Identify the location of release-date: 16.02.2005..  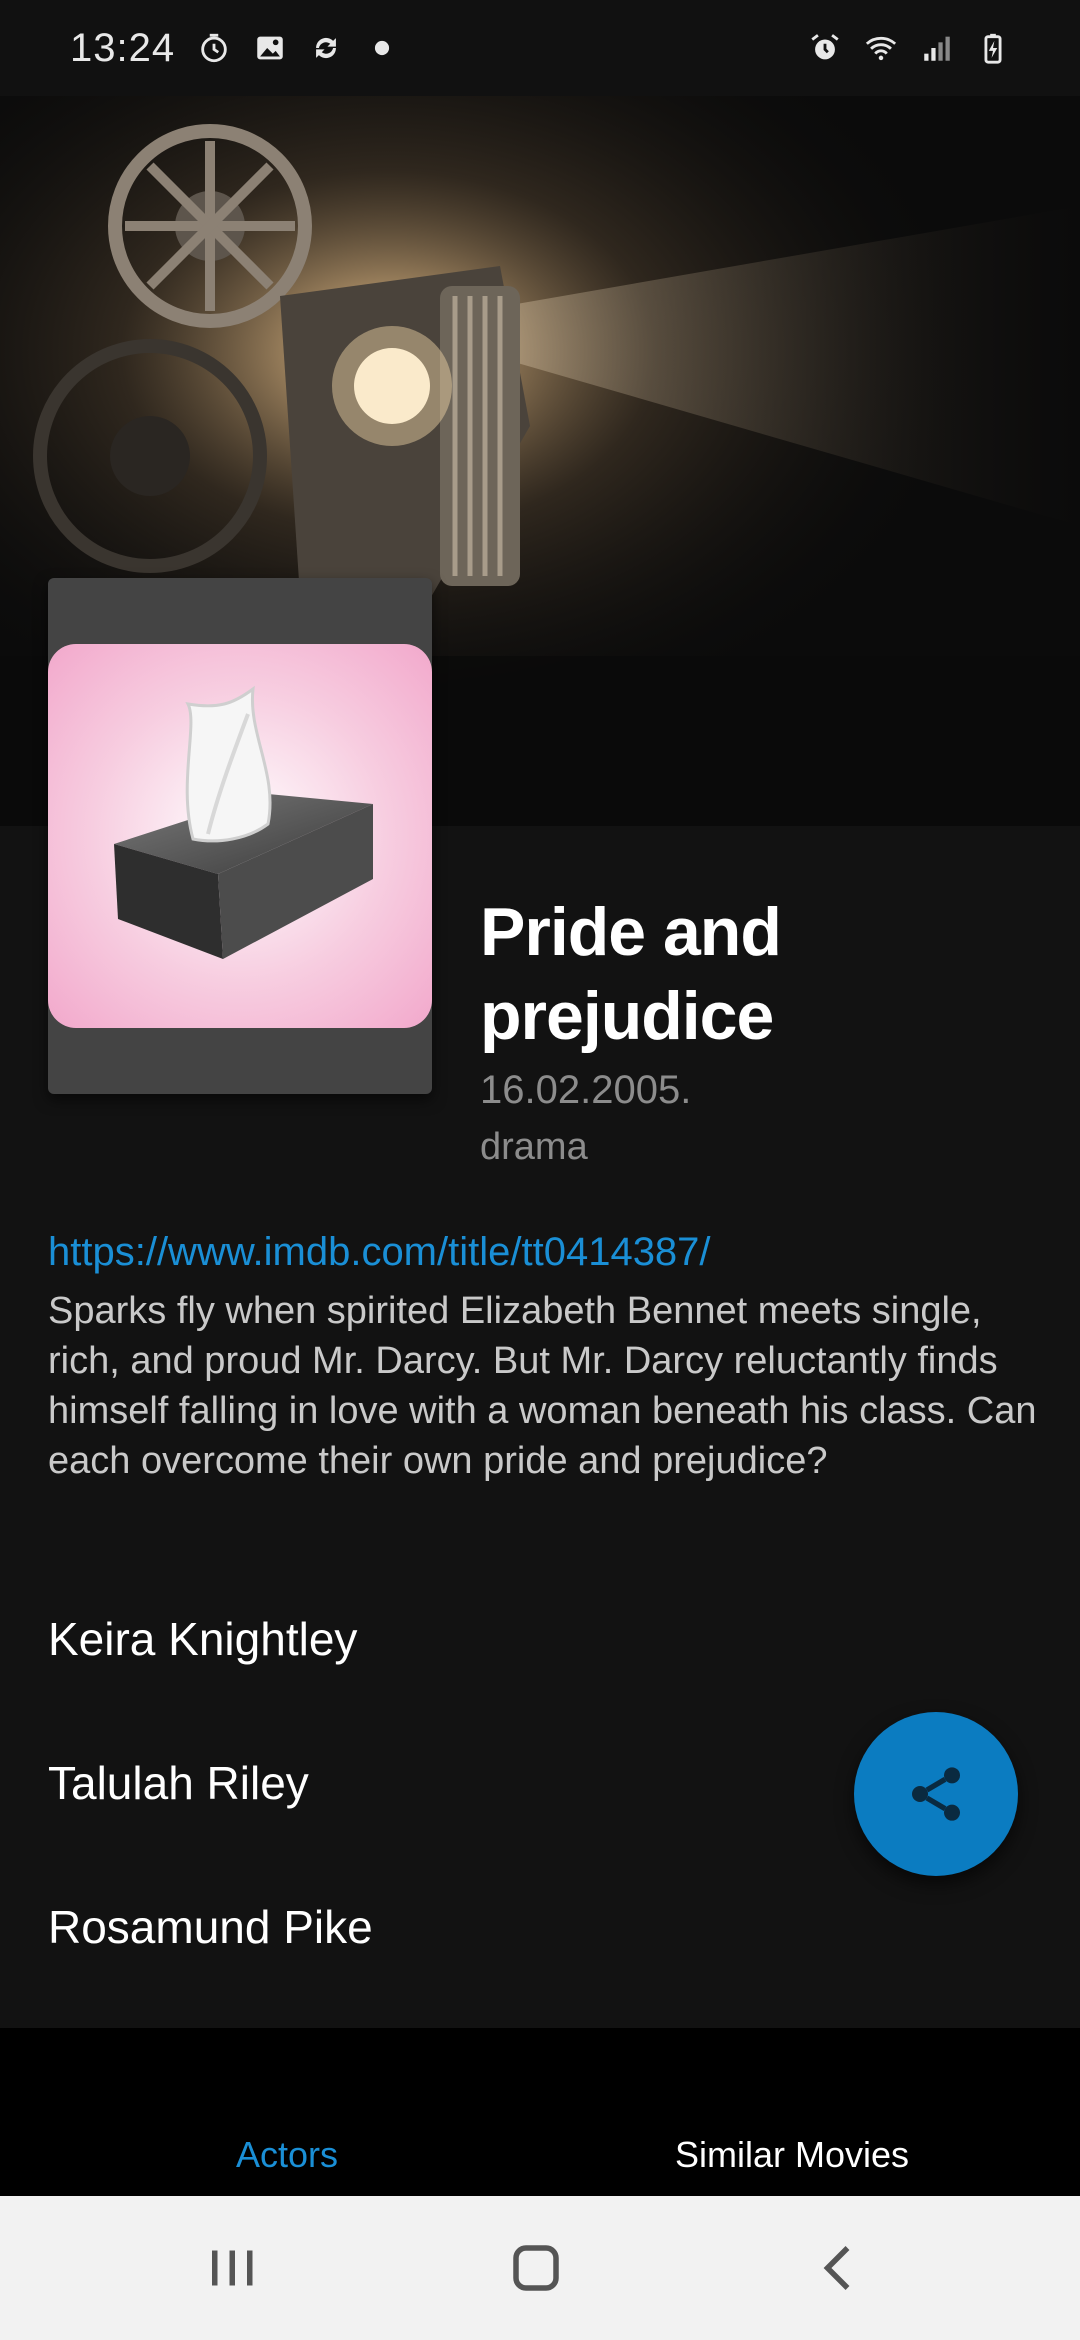
(586, 1090).